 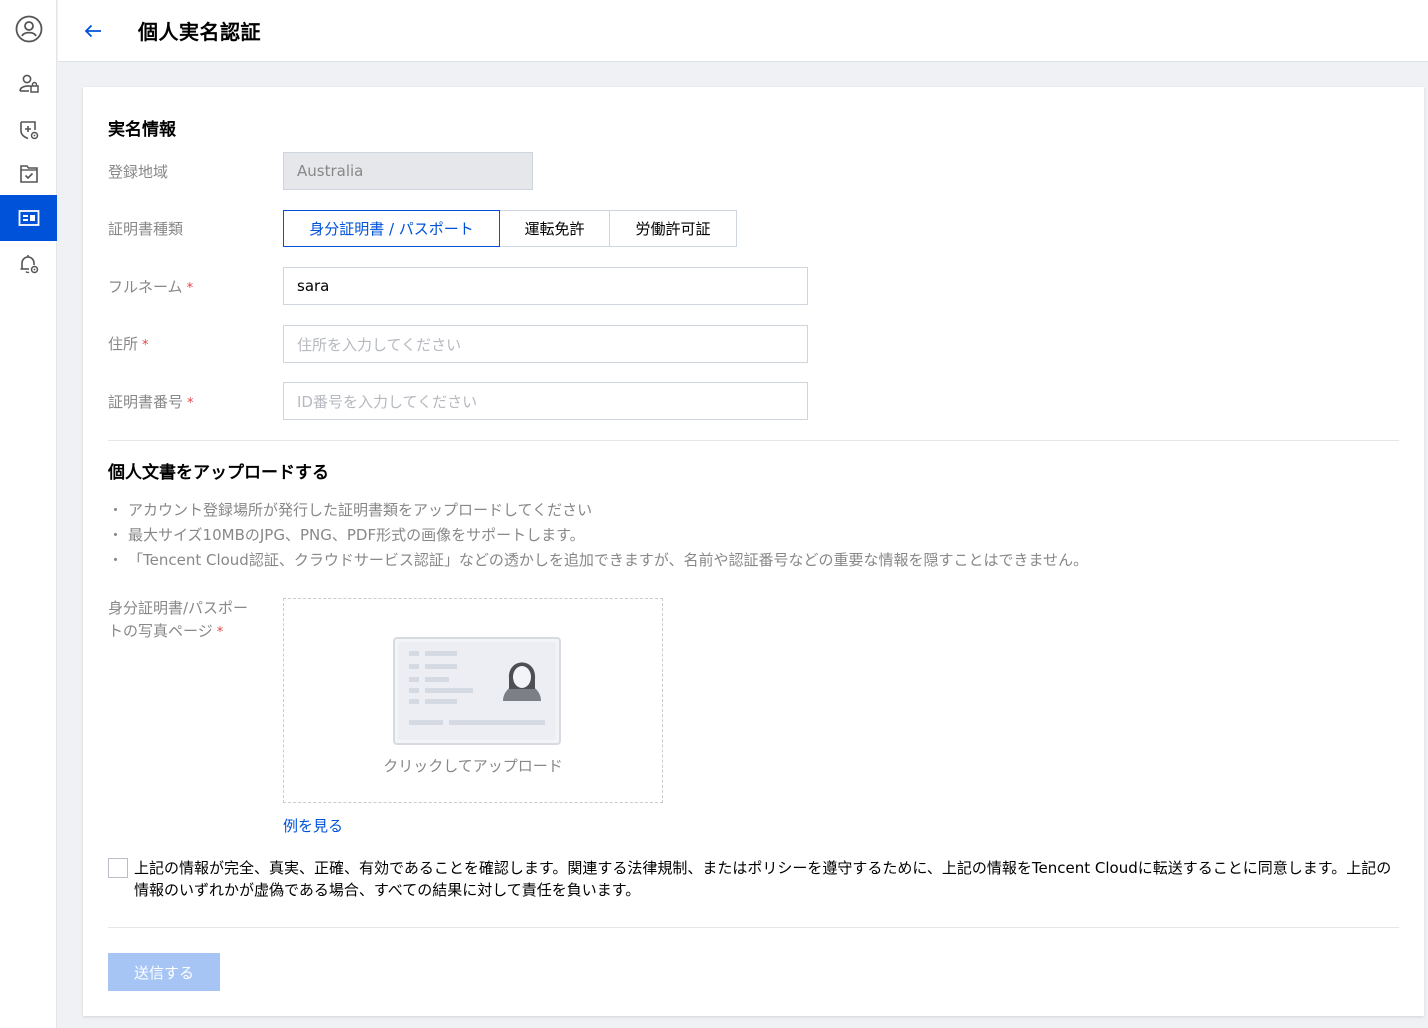 What do you see at coordinates (387, 401) in the screenshot?
I see `idno-placeholder: ID番号を入力してください` at bounding box center [387, 401].